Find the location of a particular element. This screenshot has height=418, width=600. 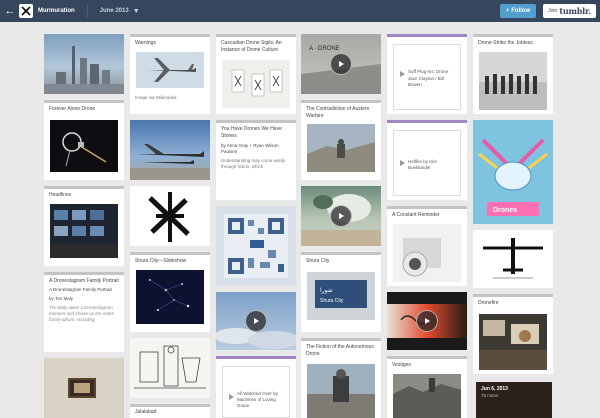

post-drone-silhouette is located at coordinates (513, 259).